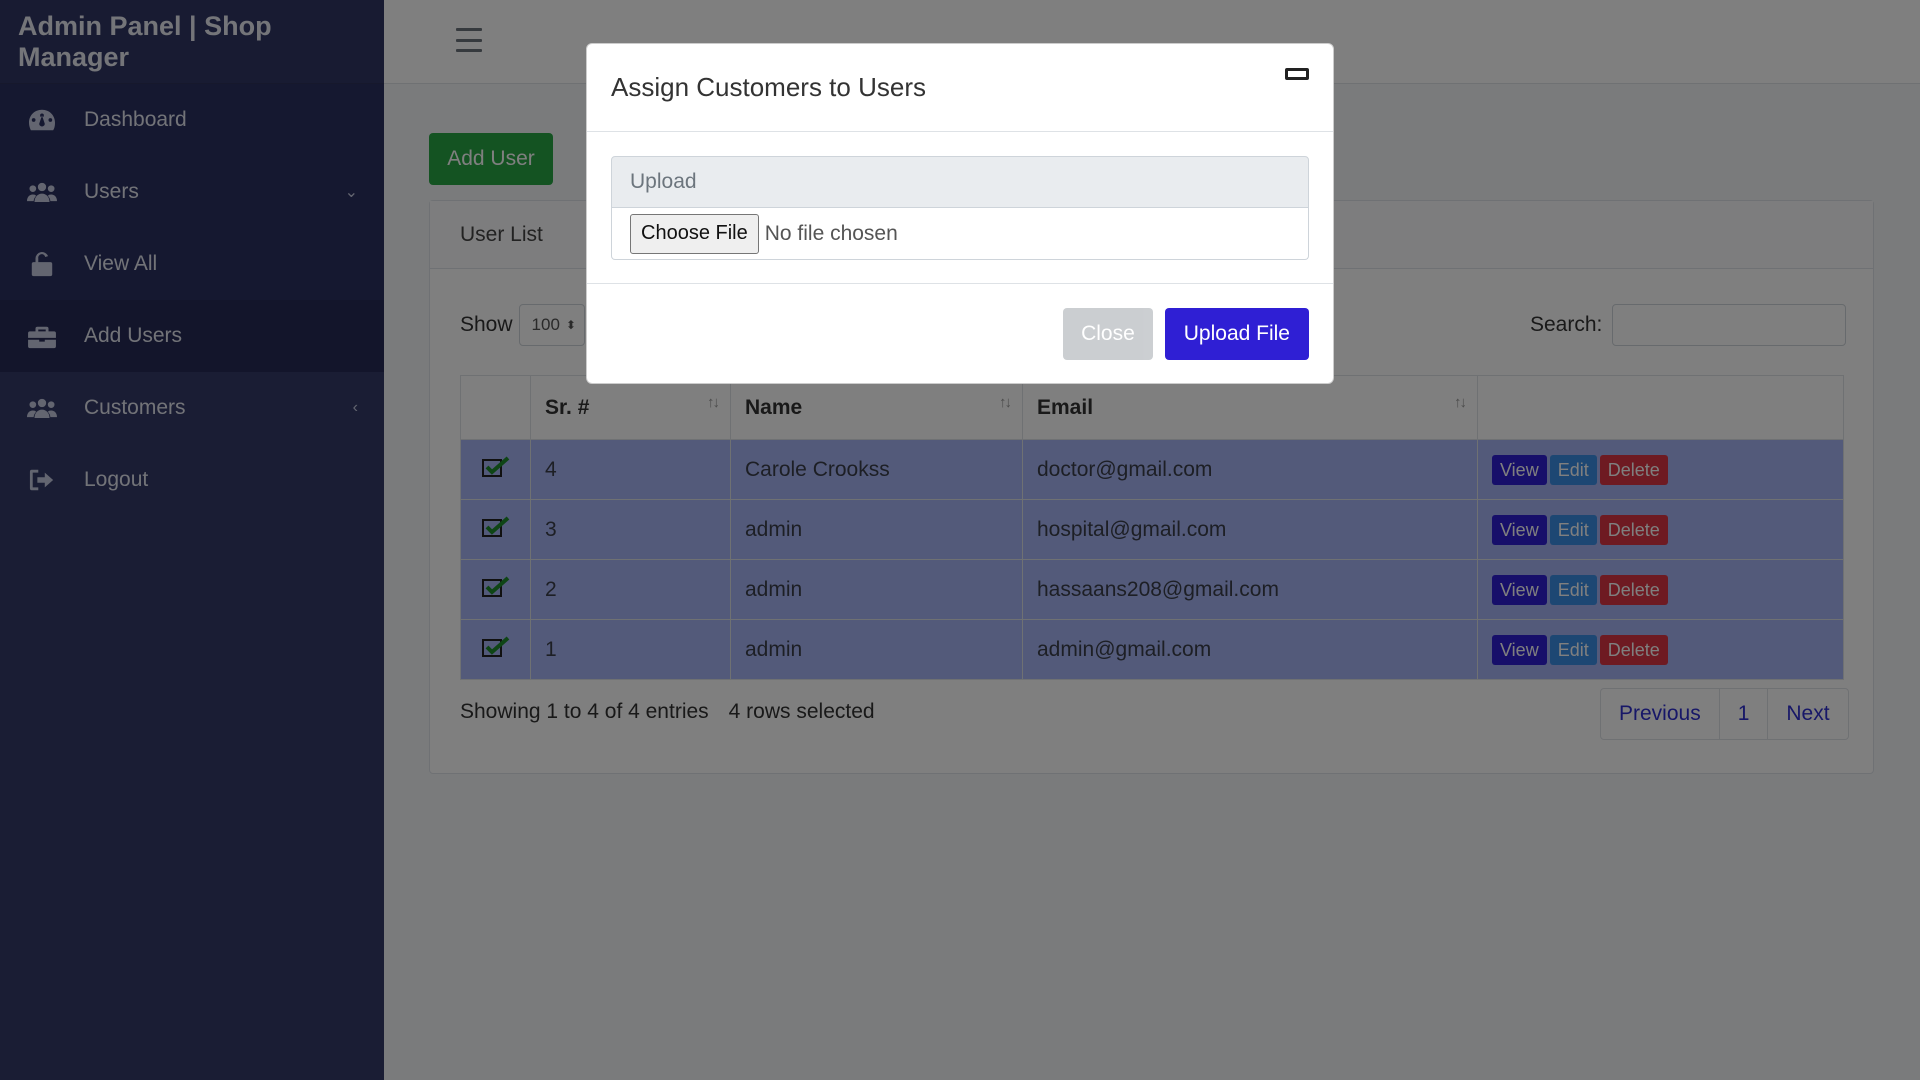 The height and width of the screenshot is (1080, 1920). I want to click on modal-title: Assign Customers to Users, so click(768, 87).